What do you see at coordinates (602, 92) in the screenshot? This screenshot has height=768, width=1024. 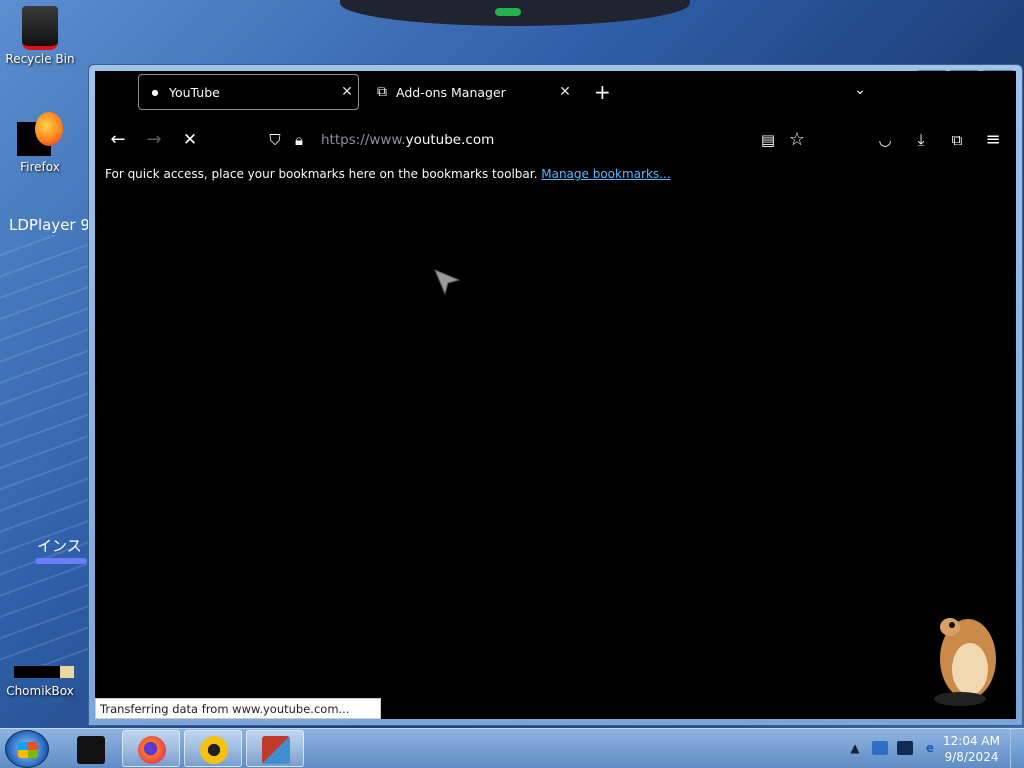 I see `new-tab-button: +` at bounding box center [602, 92].